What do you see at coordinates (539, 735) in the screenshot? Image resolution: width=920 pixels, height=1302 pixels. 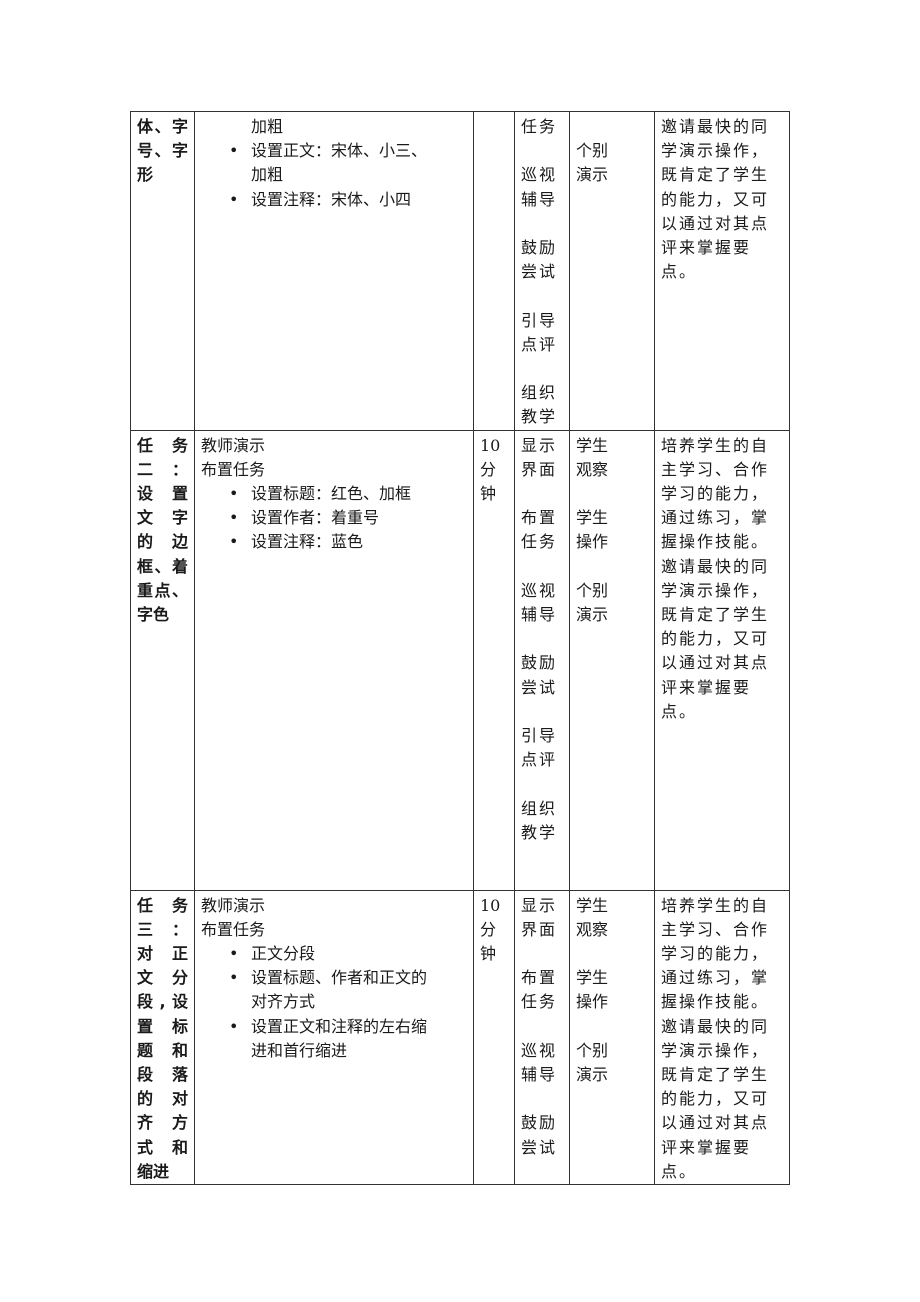 I see `teacher-activity-line: 引导` at bounding box center [539, 735].